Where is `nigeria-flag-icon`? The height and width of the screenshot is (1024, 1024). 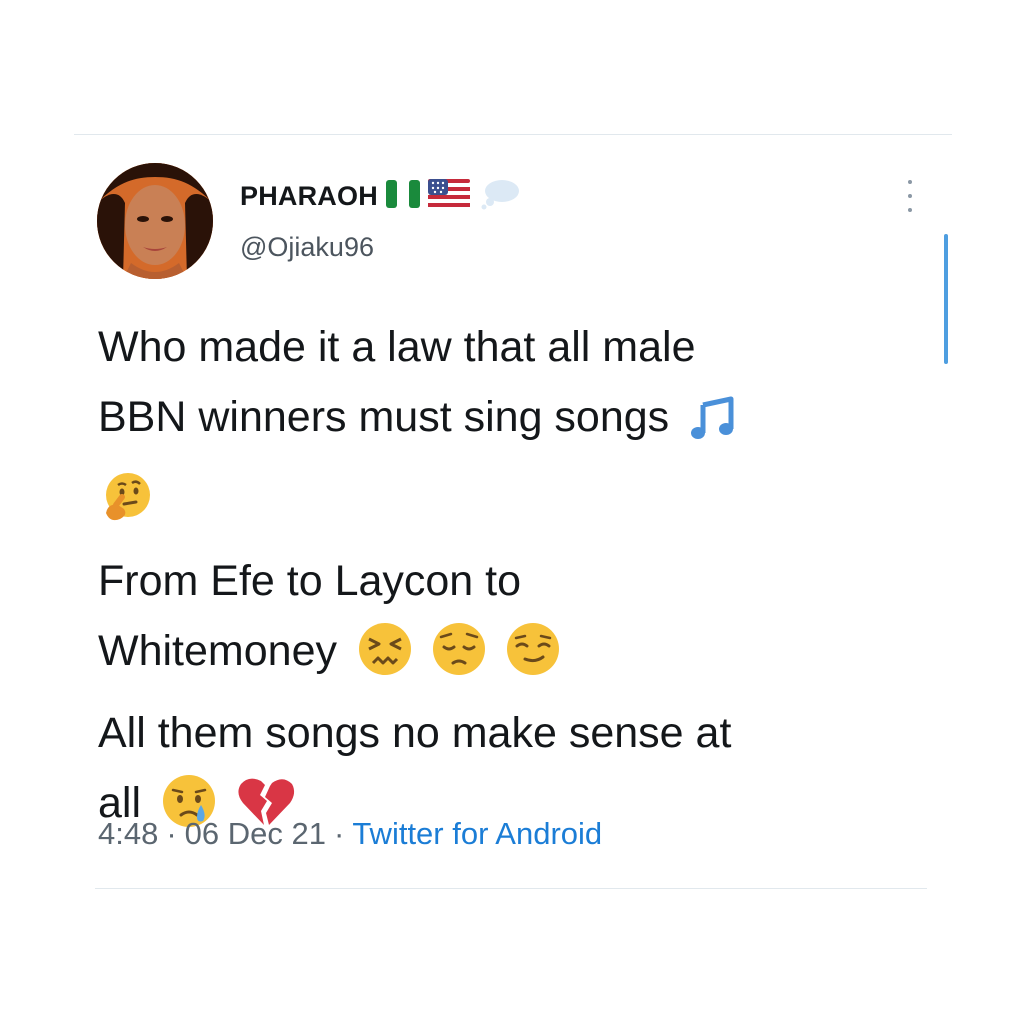
nigeria-flag-icon is located at coordinates (402, 196).